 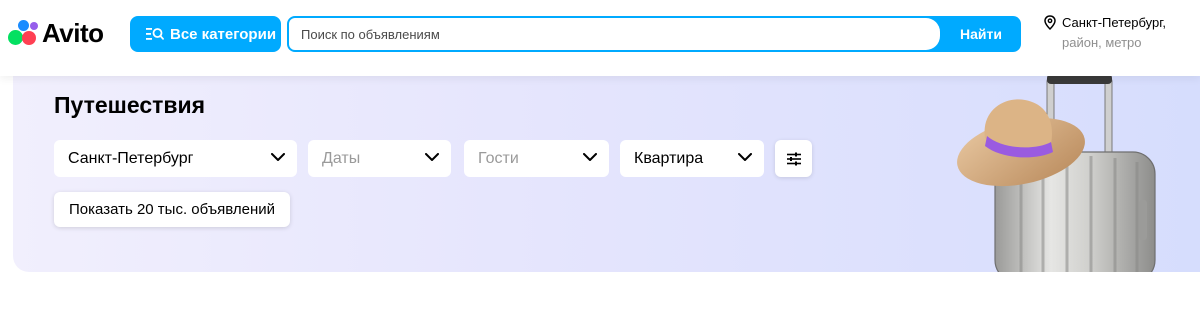 What do you see at coordinates (130, 105) in the screenshot?
I see `banner-title: Путешествия` at bounding box center [130, 105].